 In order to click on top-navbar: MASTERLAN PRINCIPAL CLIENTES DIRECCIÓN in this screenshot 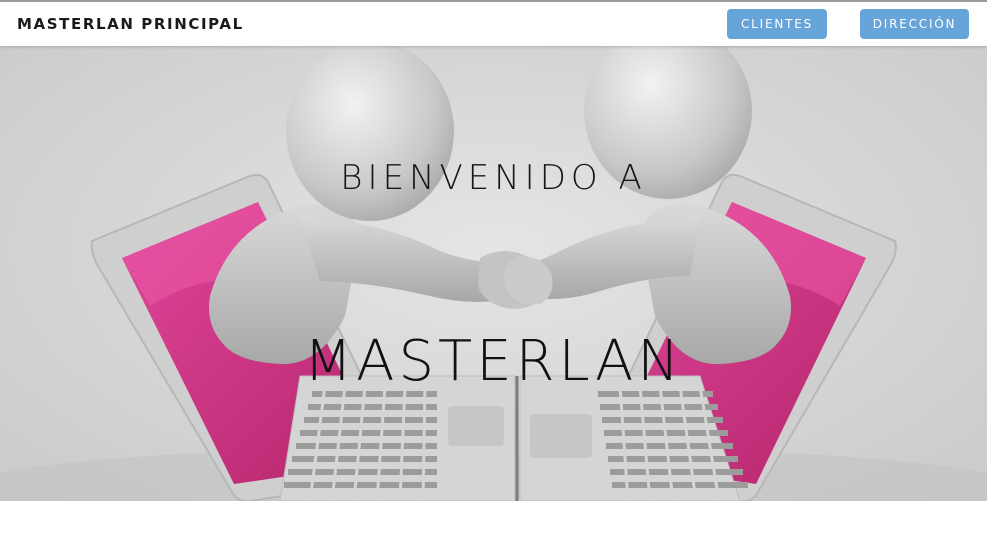, I will do `click(493, 23)`.